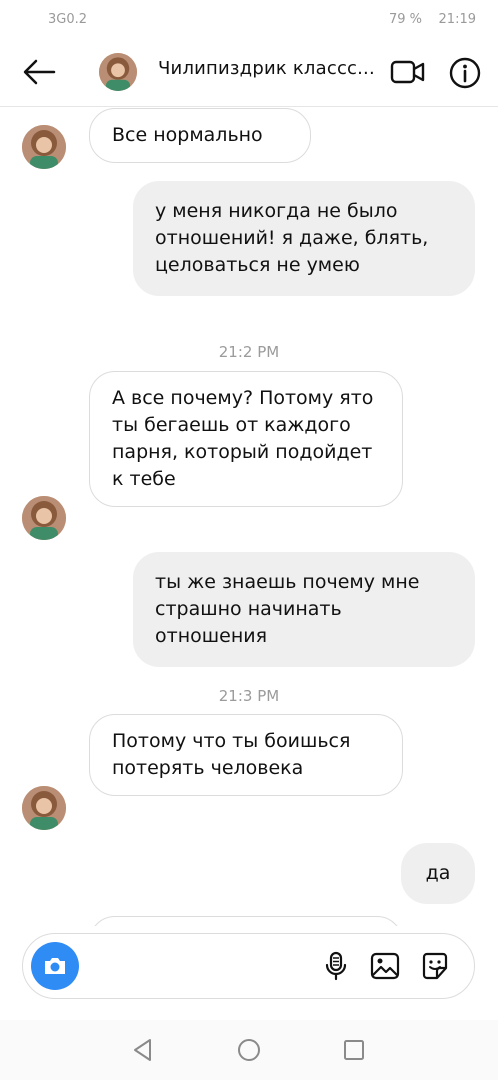 This screenshot has width=498, height=1080. I want to click on timestamp: 21:2 PM, so click(249, 352).